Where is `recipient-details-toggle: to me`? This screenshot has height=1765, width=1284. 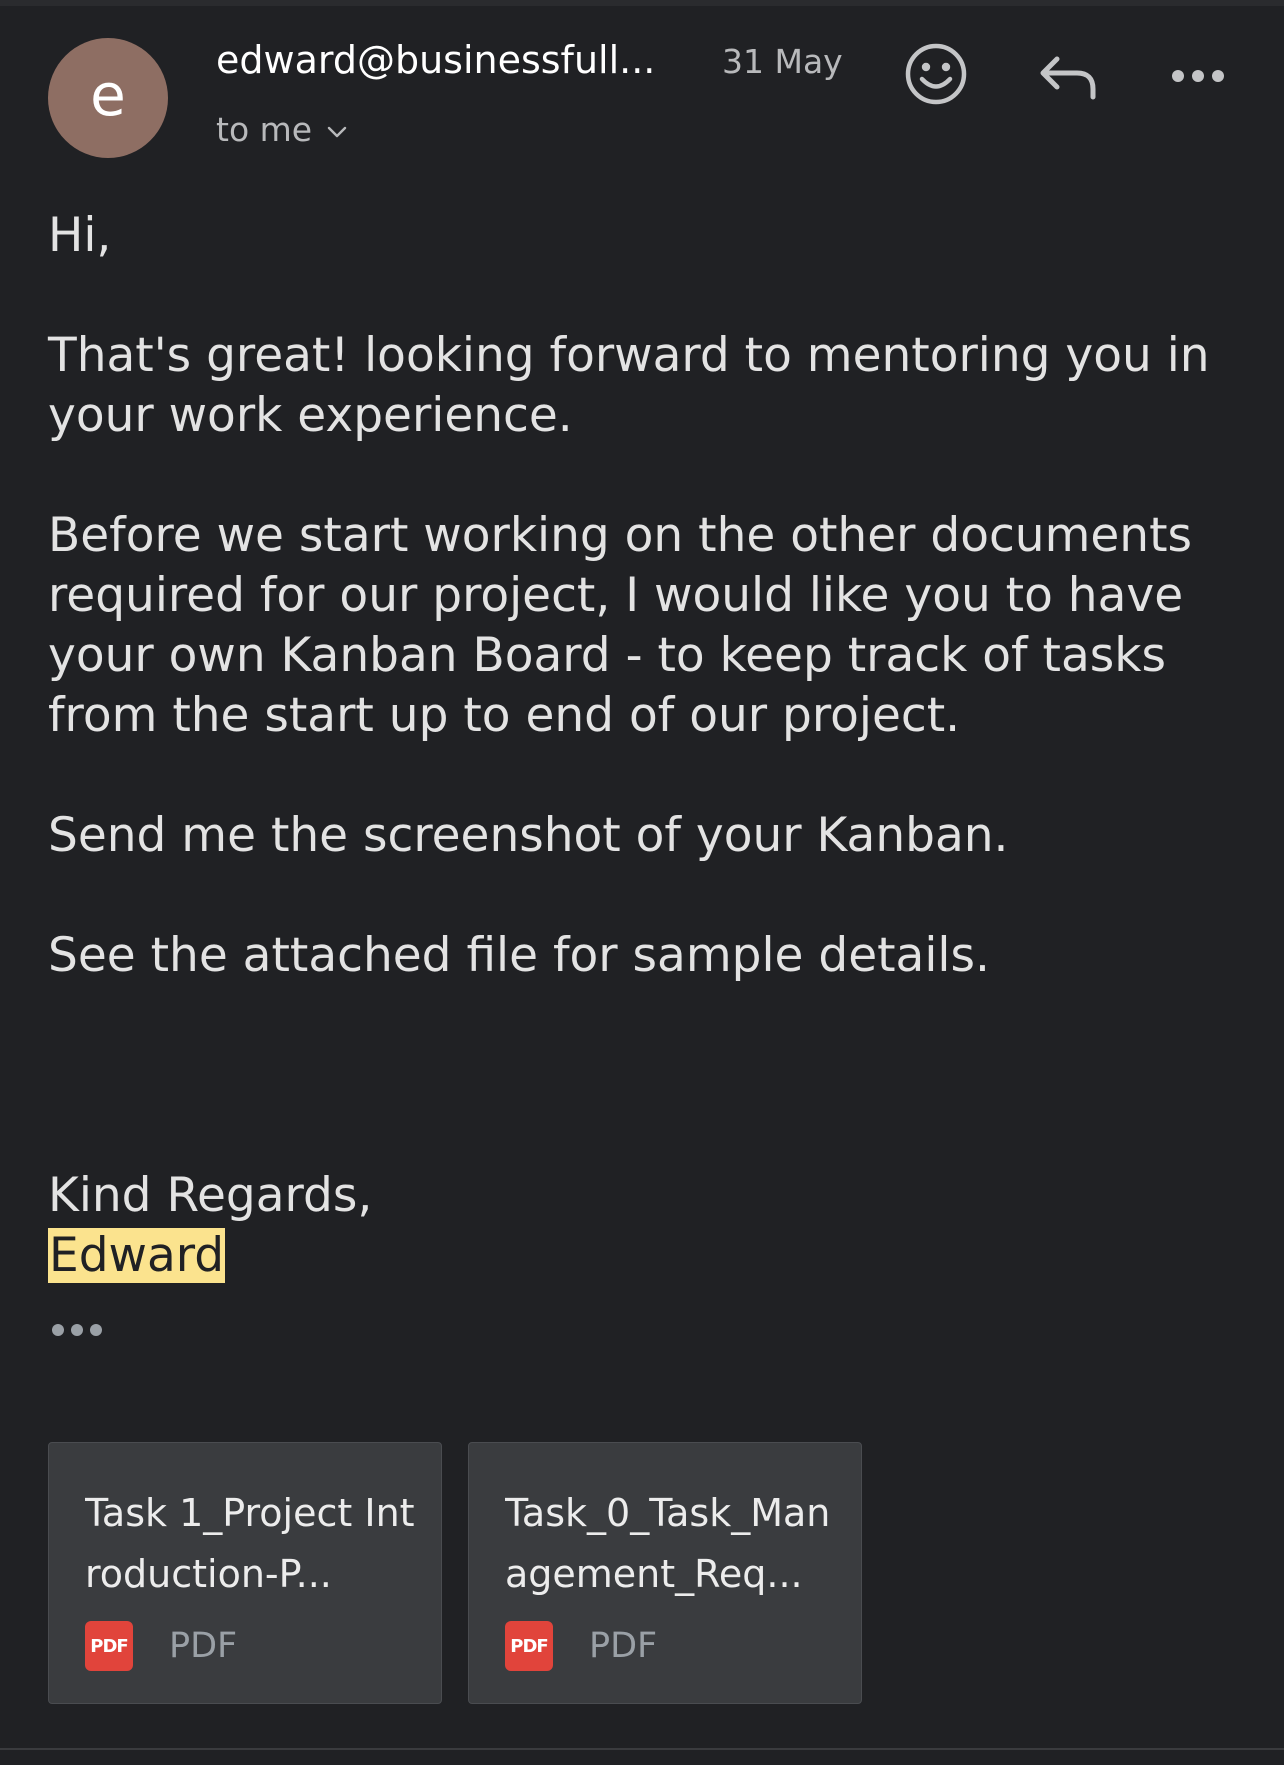
recipient-details-toggle: to me is located at coordinates (282, 129).